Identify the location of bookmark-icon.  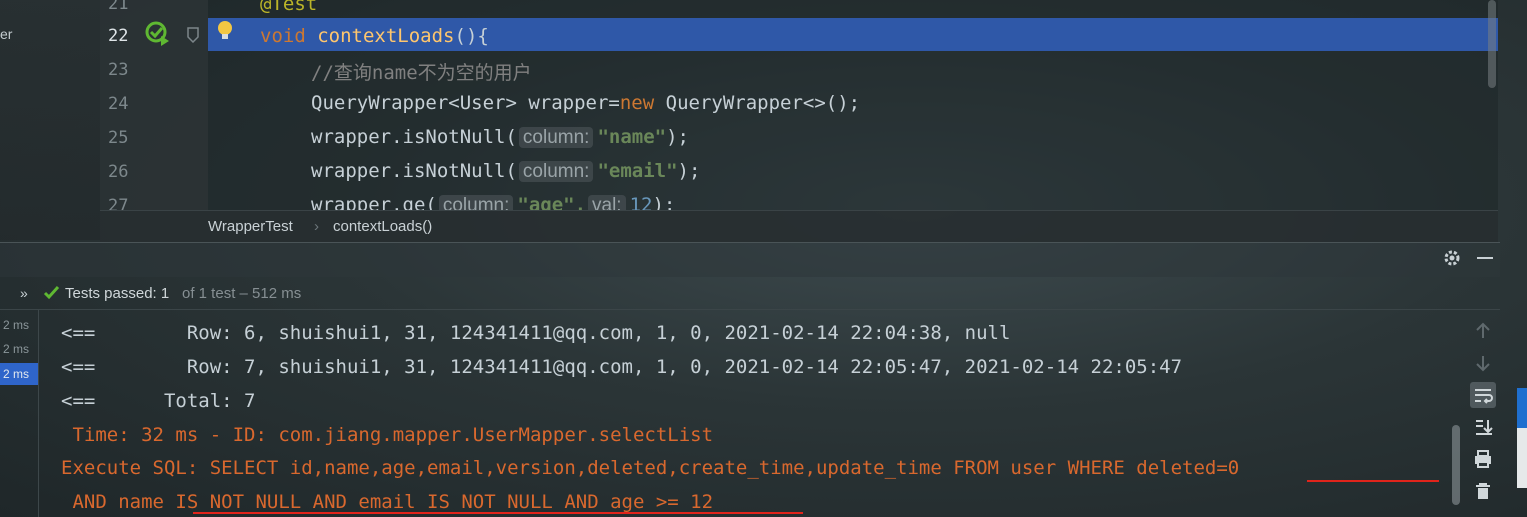
(193, 35).